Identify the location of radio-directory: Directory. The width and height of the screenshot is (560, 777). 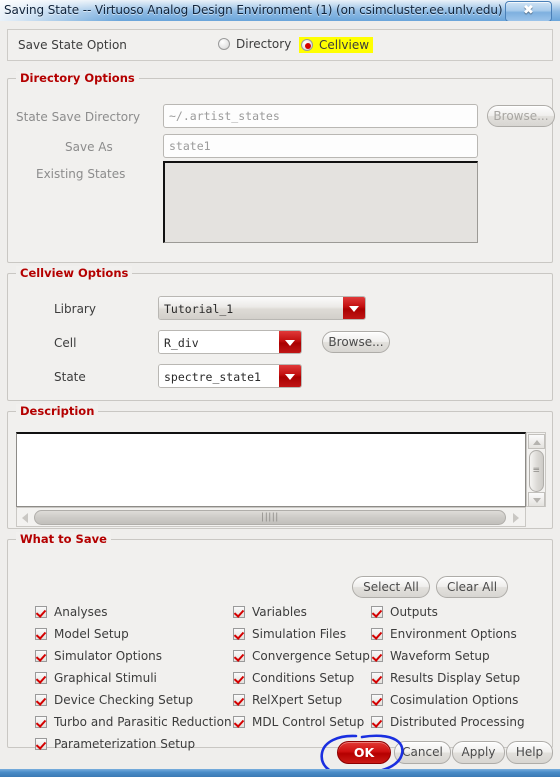
(254, 44).